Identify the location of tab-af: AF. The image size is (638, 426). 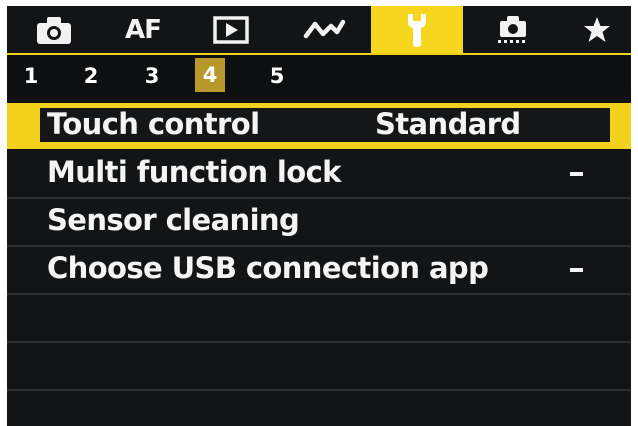
(143, 29).